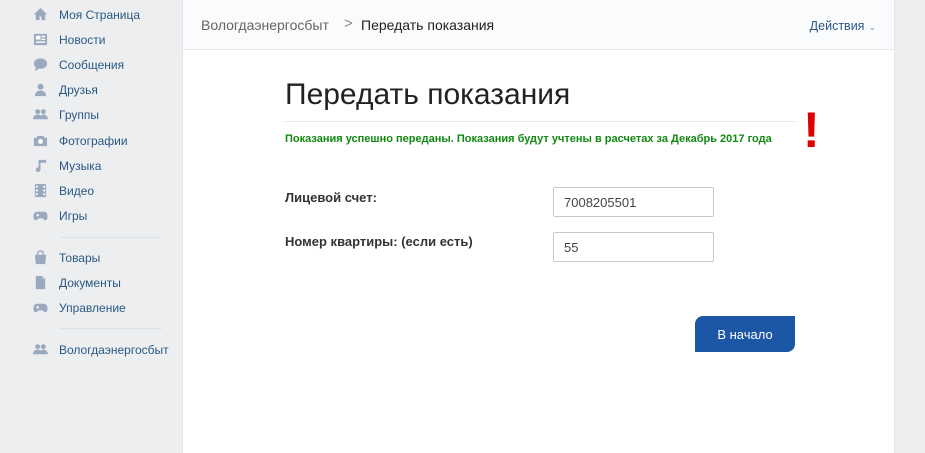 This screenshot has height=453, width=925. I want to click on sidebar-item-label: Моя Страница, so click(100, 14).